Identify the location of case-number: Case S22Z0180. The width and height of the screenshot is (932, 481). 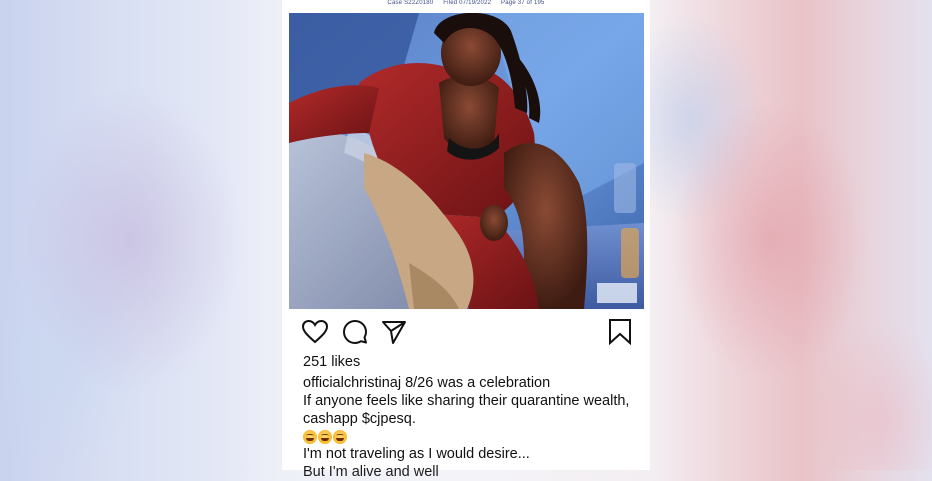
(410, 3).